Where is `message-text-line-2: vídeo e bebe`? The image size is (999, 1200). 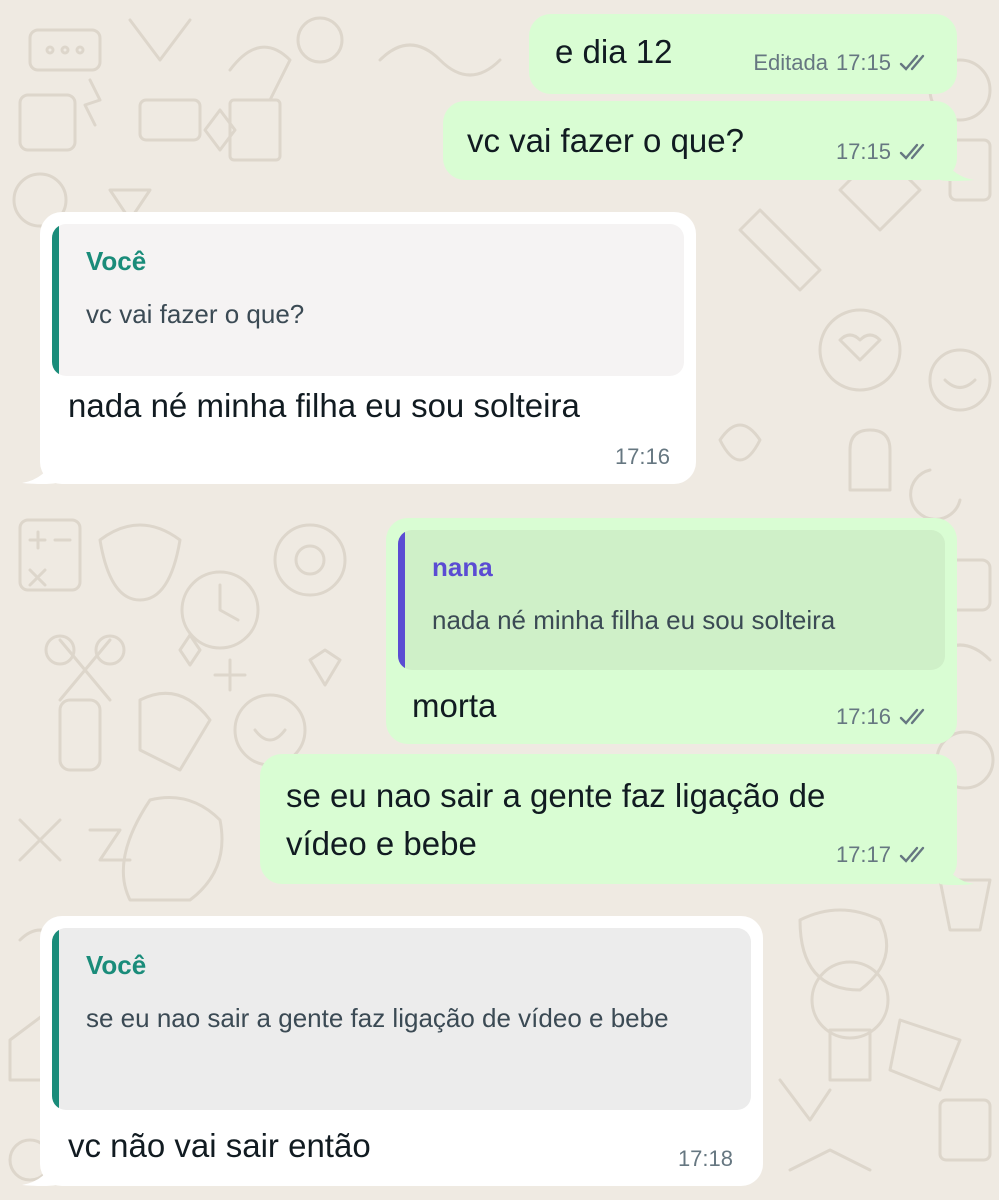 message-text-line-2: vídeo e bebe is located at coordinates (381, 843).